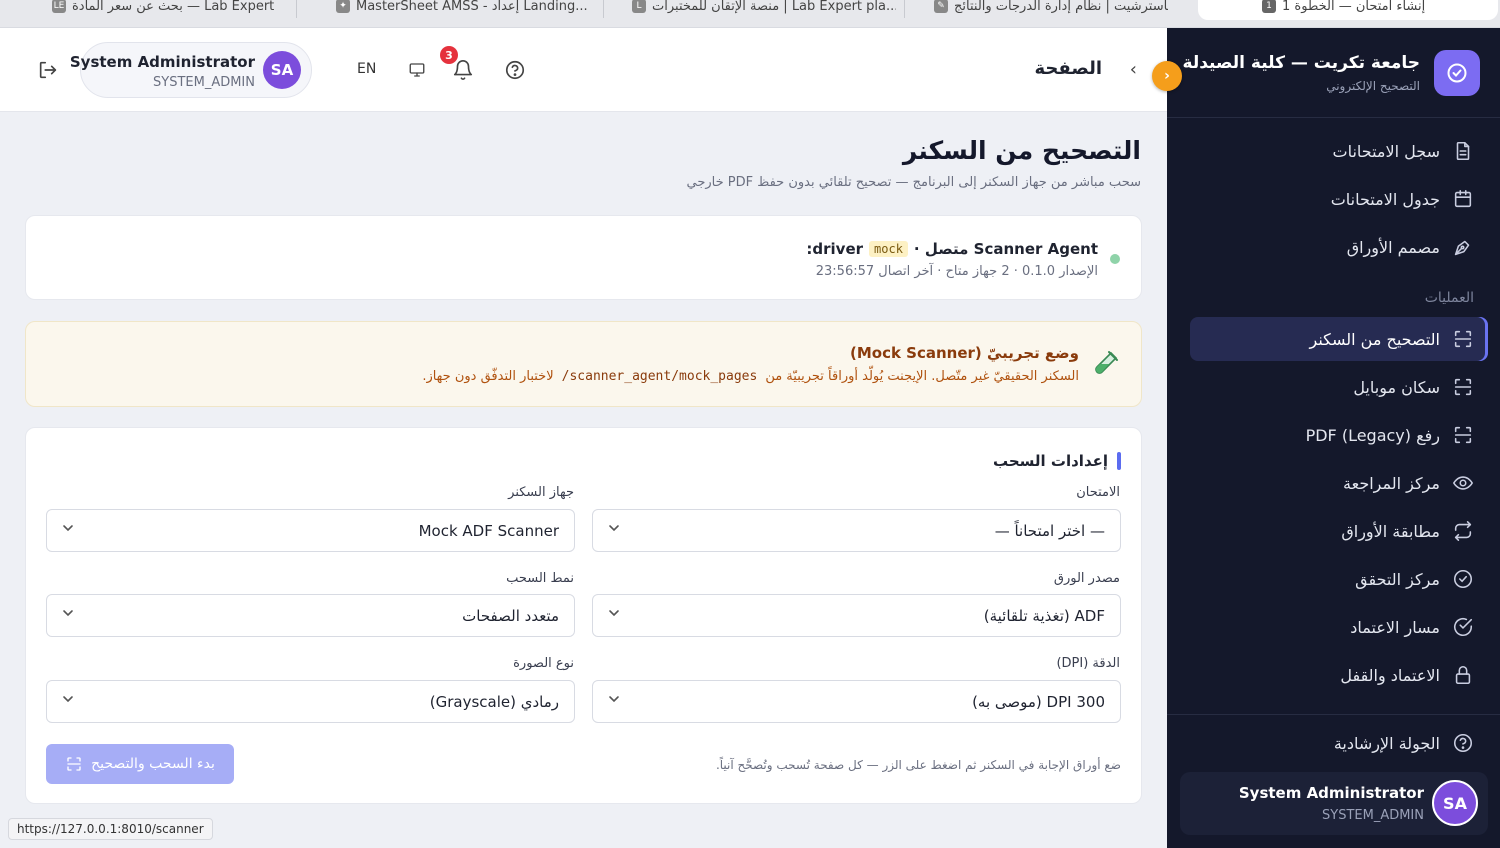 Image resolution: width=1500 pixels, height=848 pixels. I want to click on agent-status-line: Scanner Agent متصل · mock driver:, so click(952, 249).